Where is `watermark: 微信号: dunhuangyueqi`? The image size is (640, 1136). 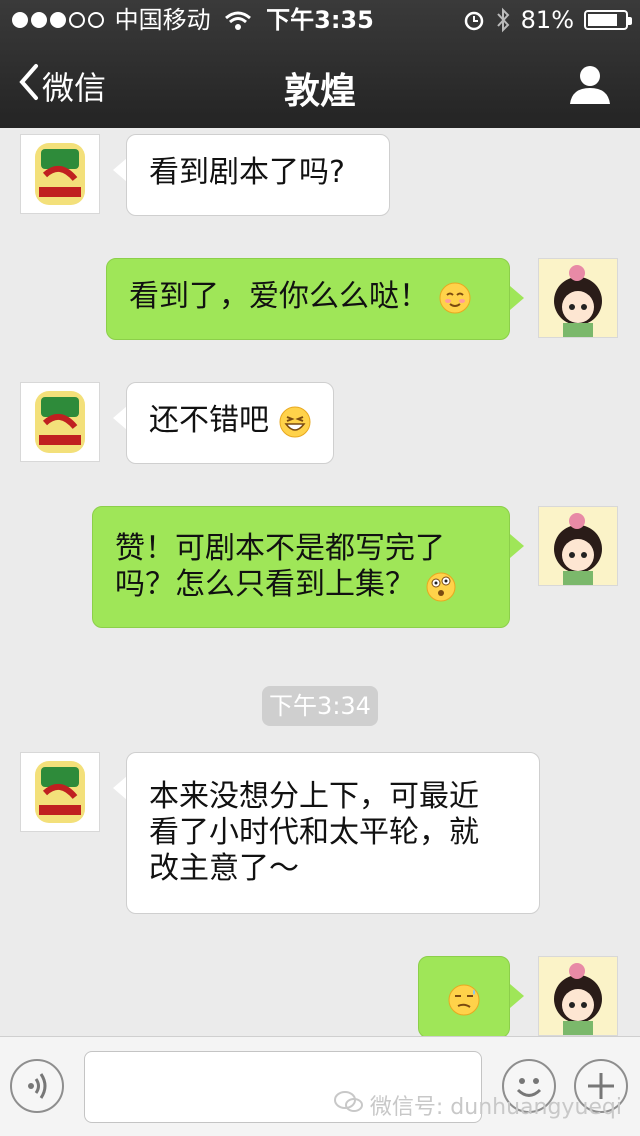
watermark: 微信号: dunhuangyueqi is located at coordinates (477, 1105).